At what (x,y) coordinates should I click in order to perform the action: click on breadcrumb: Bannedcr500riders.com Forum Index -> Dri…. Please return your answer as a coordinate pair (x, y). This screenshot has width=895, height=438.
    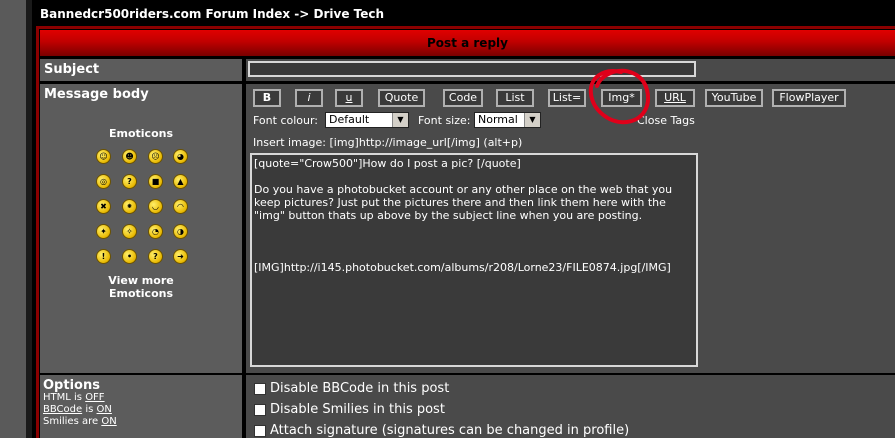
    Looking at the image, I should click on (212, 14).